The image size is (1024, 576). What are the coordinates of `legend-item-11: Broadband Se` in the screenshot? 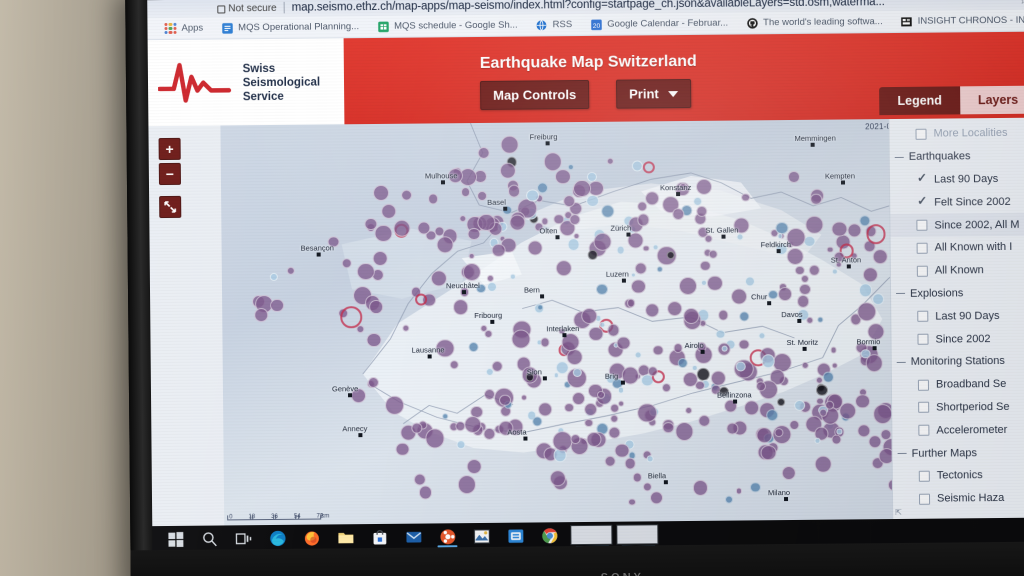 It's located at (958, 384).